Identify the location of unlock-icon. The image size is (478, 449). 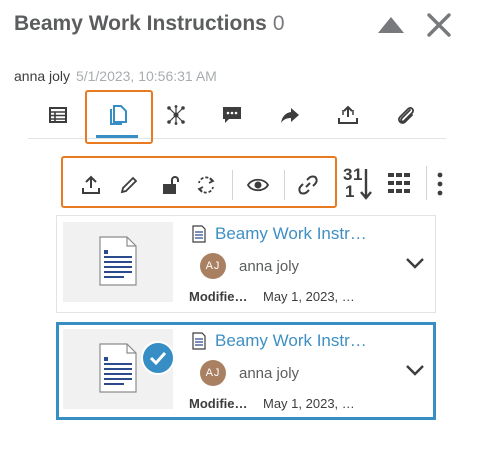
(171, 185).